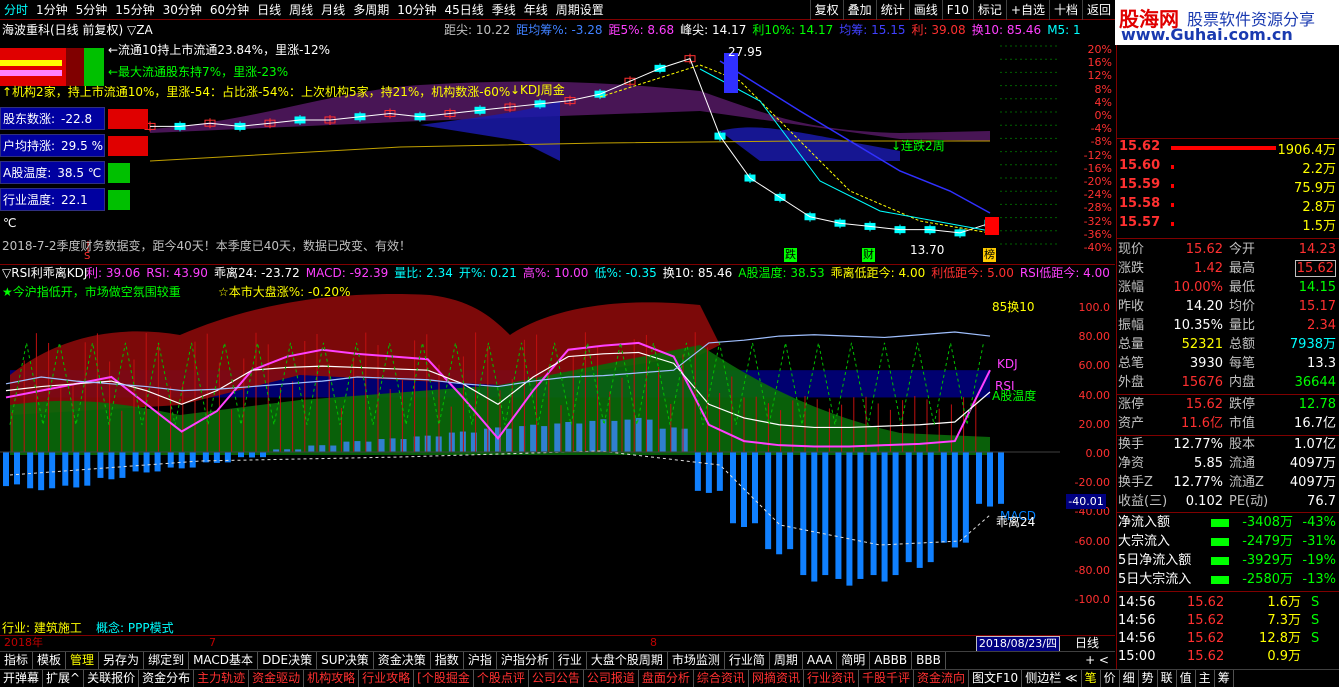  I want to click on indicator-tab: 模板, so click(50, 660).